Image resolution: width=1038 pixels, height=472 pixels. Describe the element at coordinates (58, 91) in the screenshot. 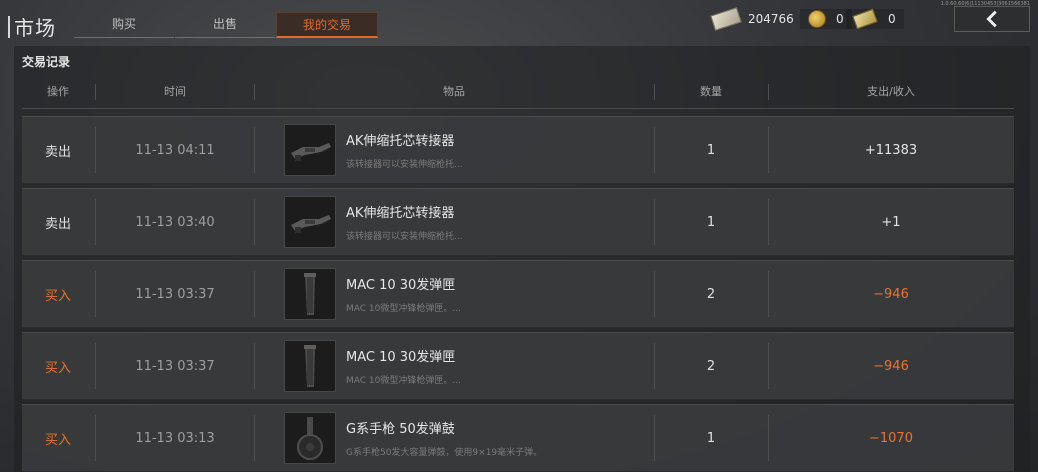

I see `column-header-action: 操作` at that location.